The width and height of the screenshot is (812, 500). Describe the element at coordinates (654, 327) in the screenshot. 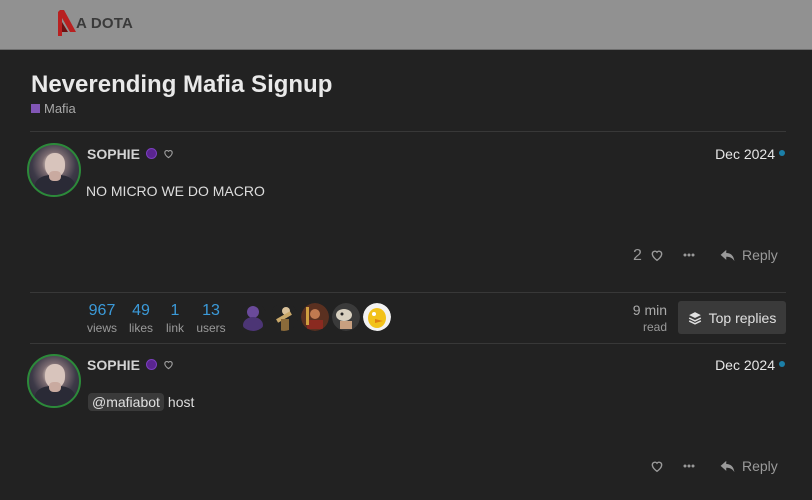

I see `read-time-label: read` at that location.